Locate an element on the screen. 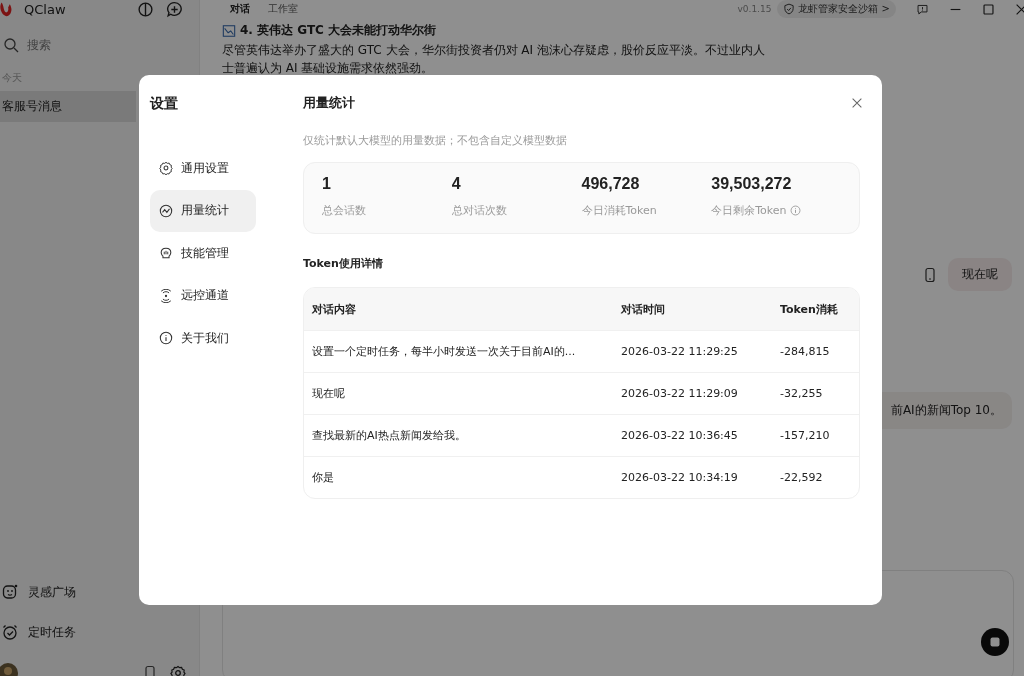 This screenshot has height=676, width=1024. table-cell-text: -22,592 is located at coordinates (801, 477).